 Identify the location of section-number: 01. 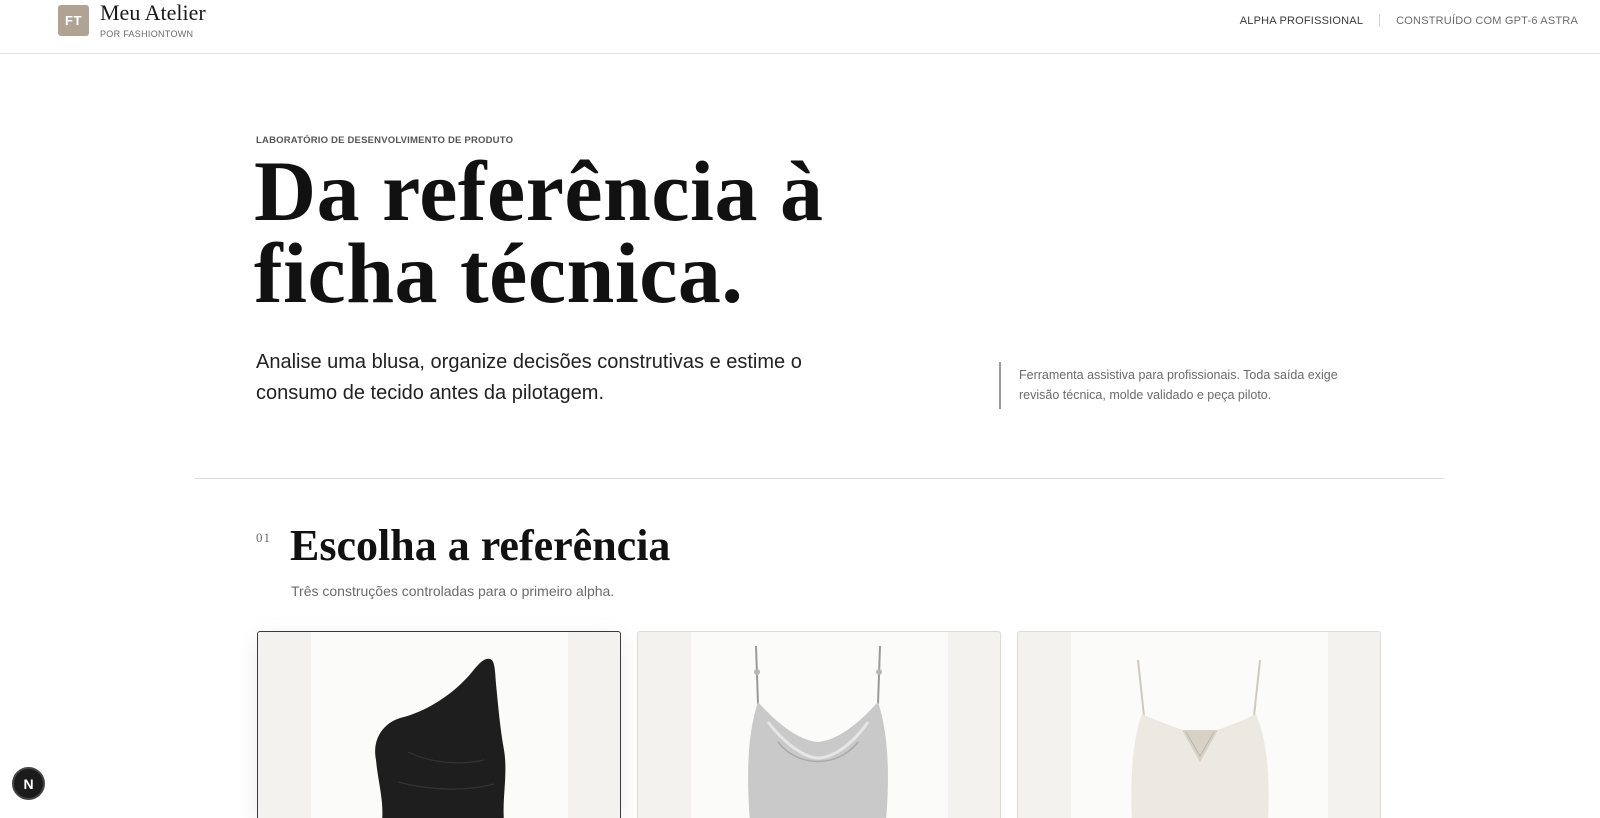
(263, 537).